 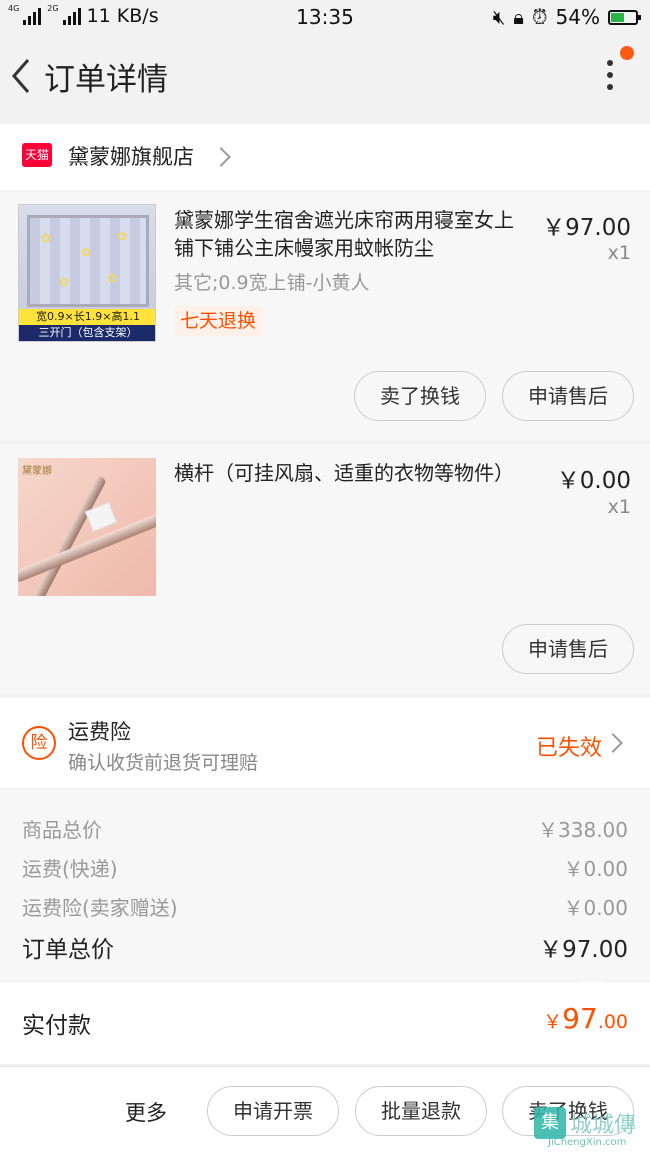 I want to click on insurance-title: 运费险, so click(x=99, y=732).